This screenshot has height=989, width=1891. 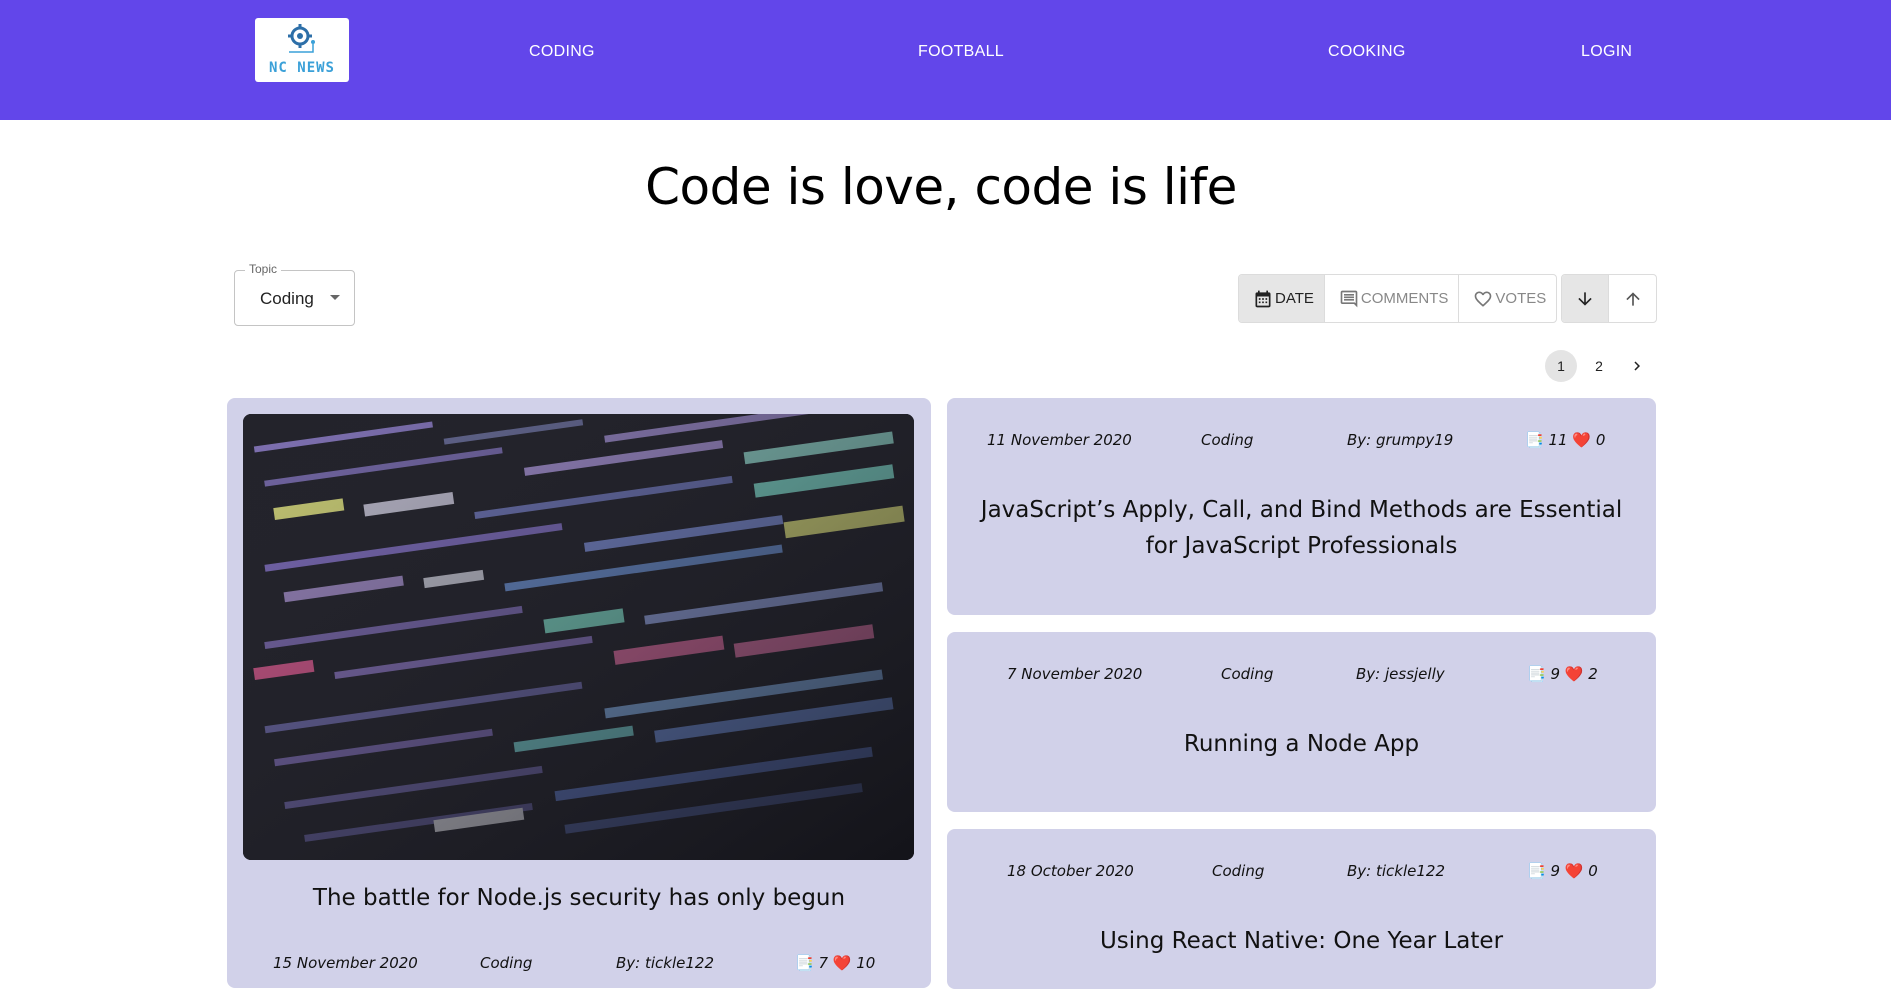 I want to click on sort-votes-button: VOTES, so click(x=1507, y=298).